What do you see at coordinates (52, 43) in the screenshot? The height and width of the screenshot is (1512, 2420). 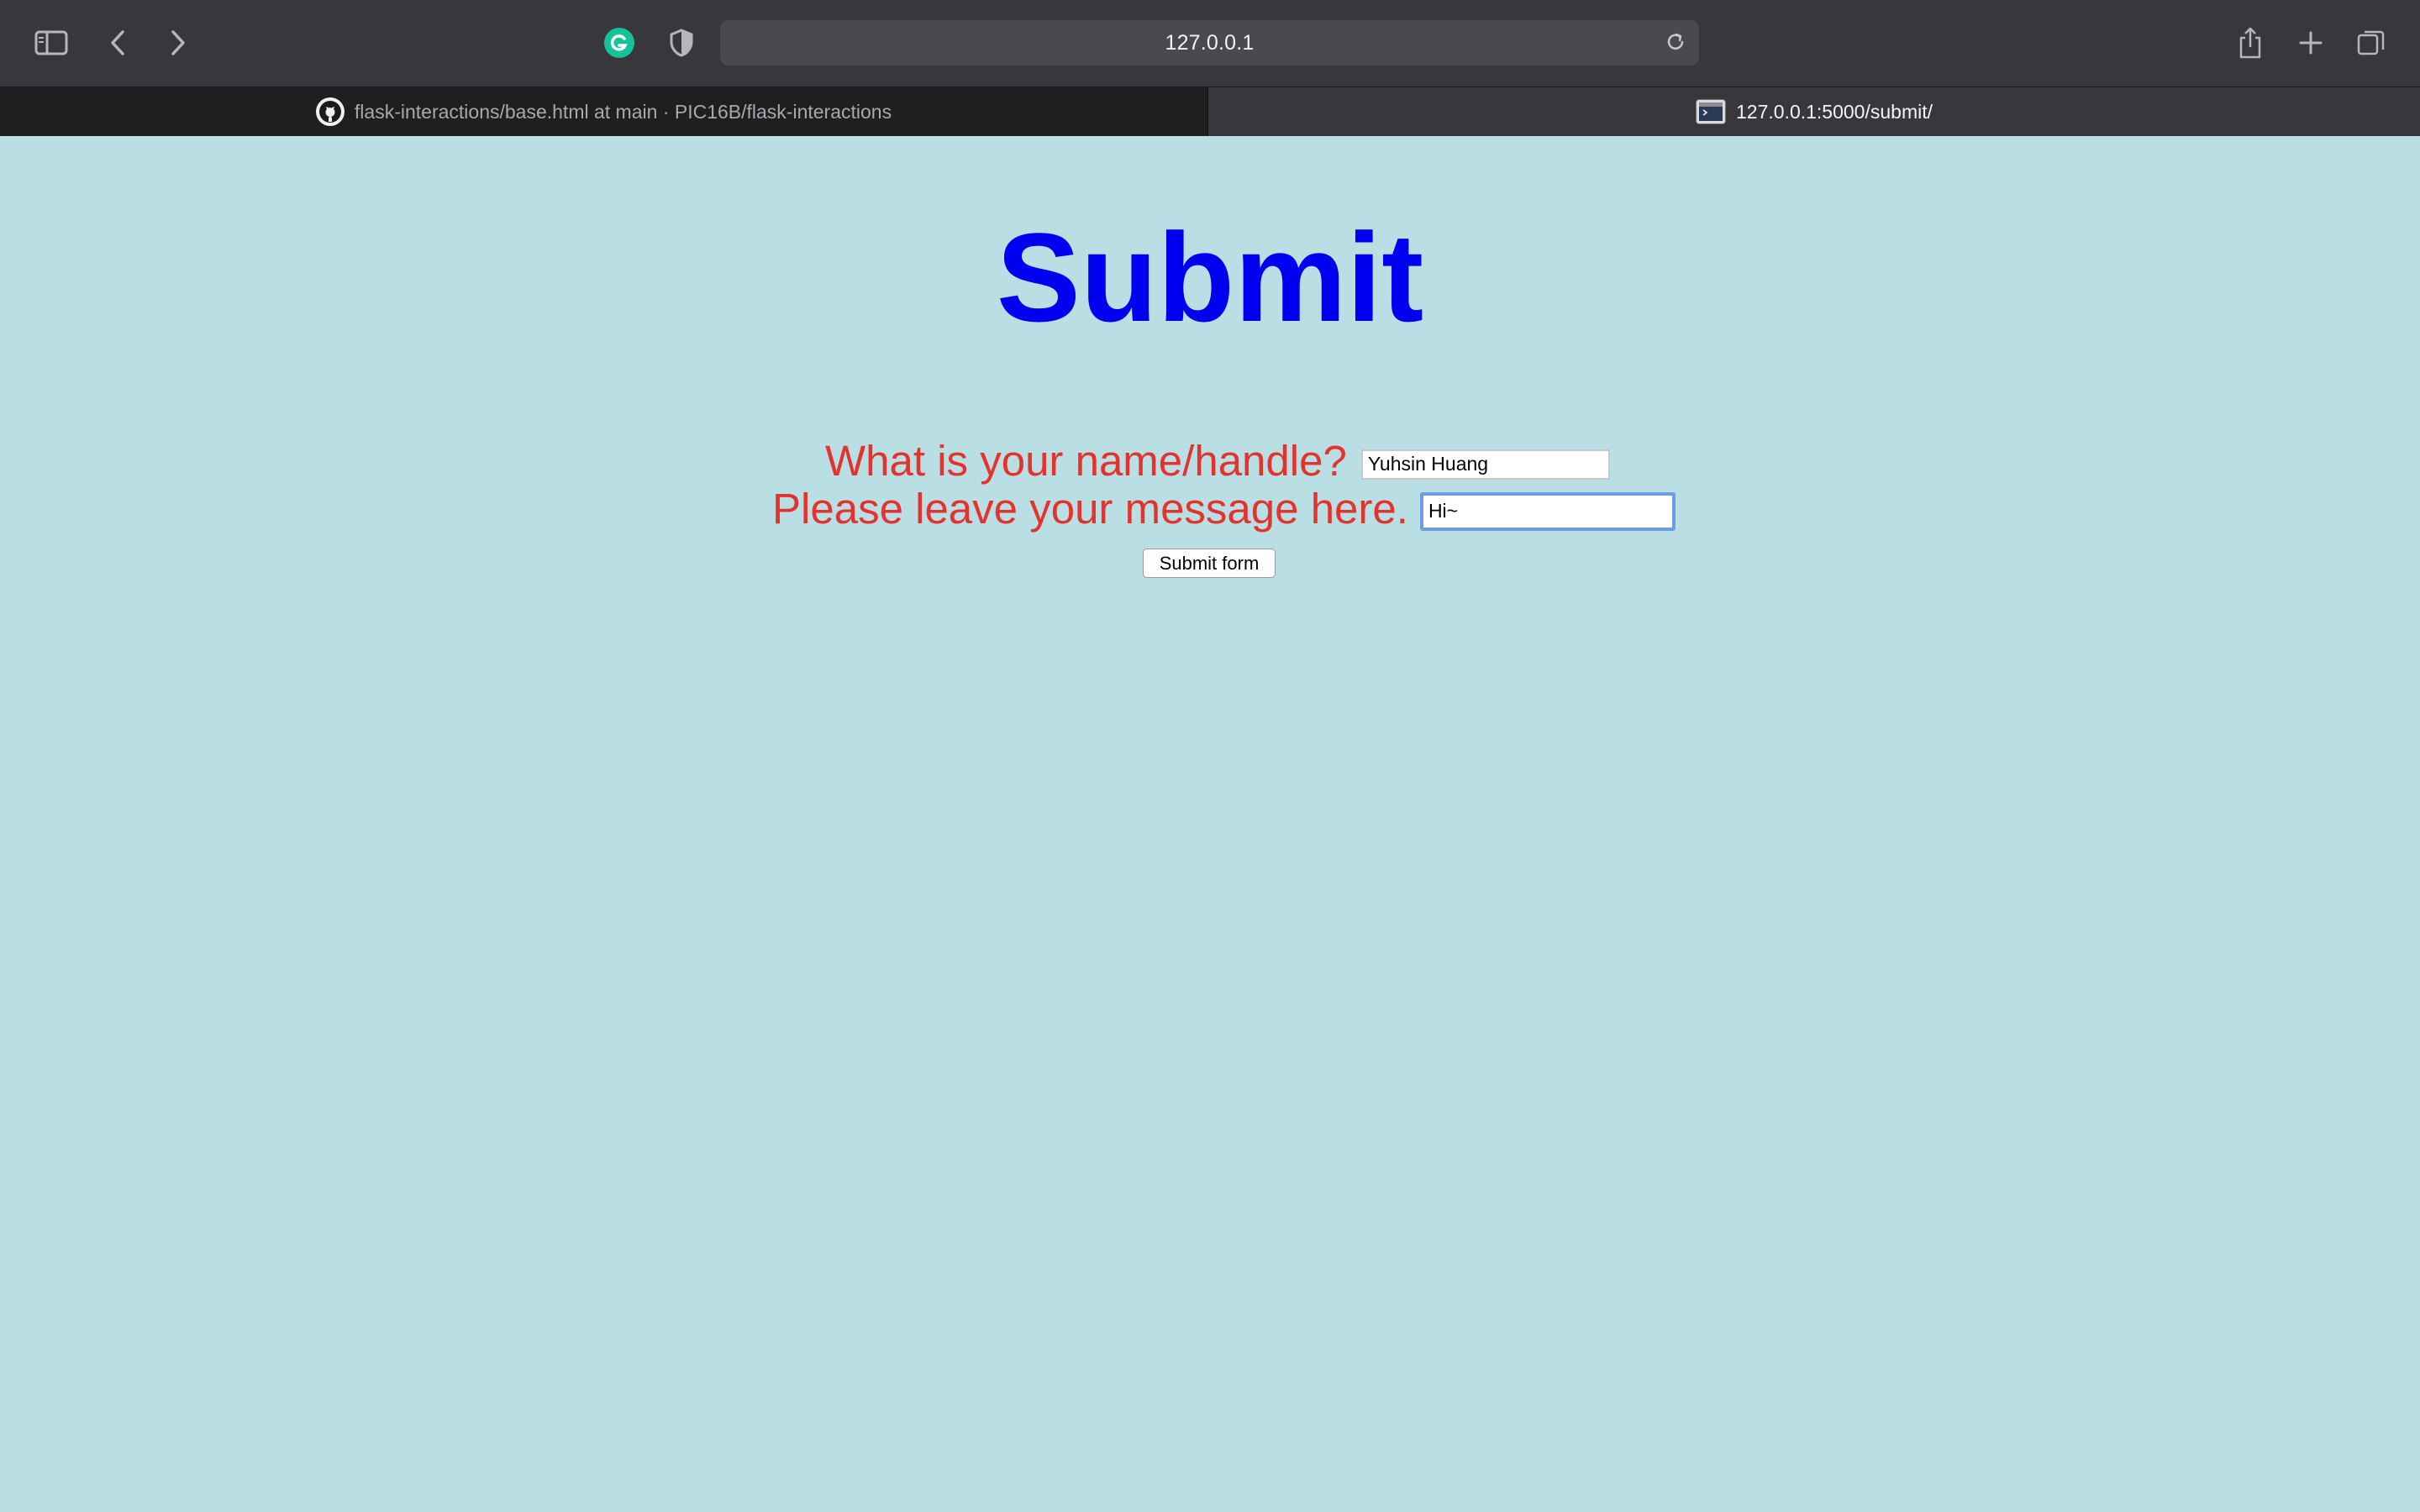 I see `sidebar-icon` at bounding box center [52, 43].